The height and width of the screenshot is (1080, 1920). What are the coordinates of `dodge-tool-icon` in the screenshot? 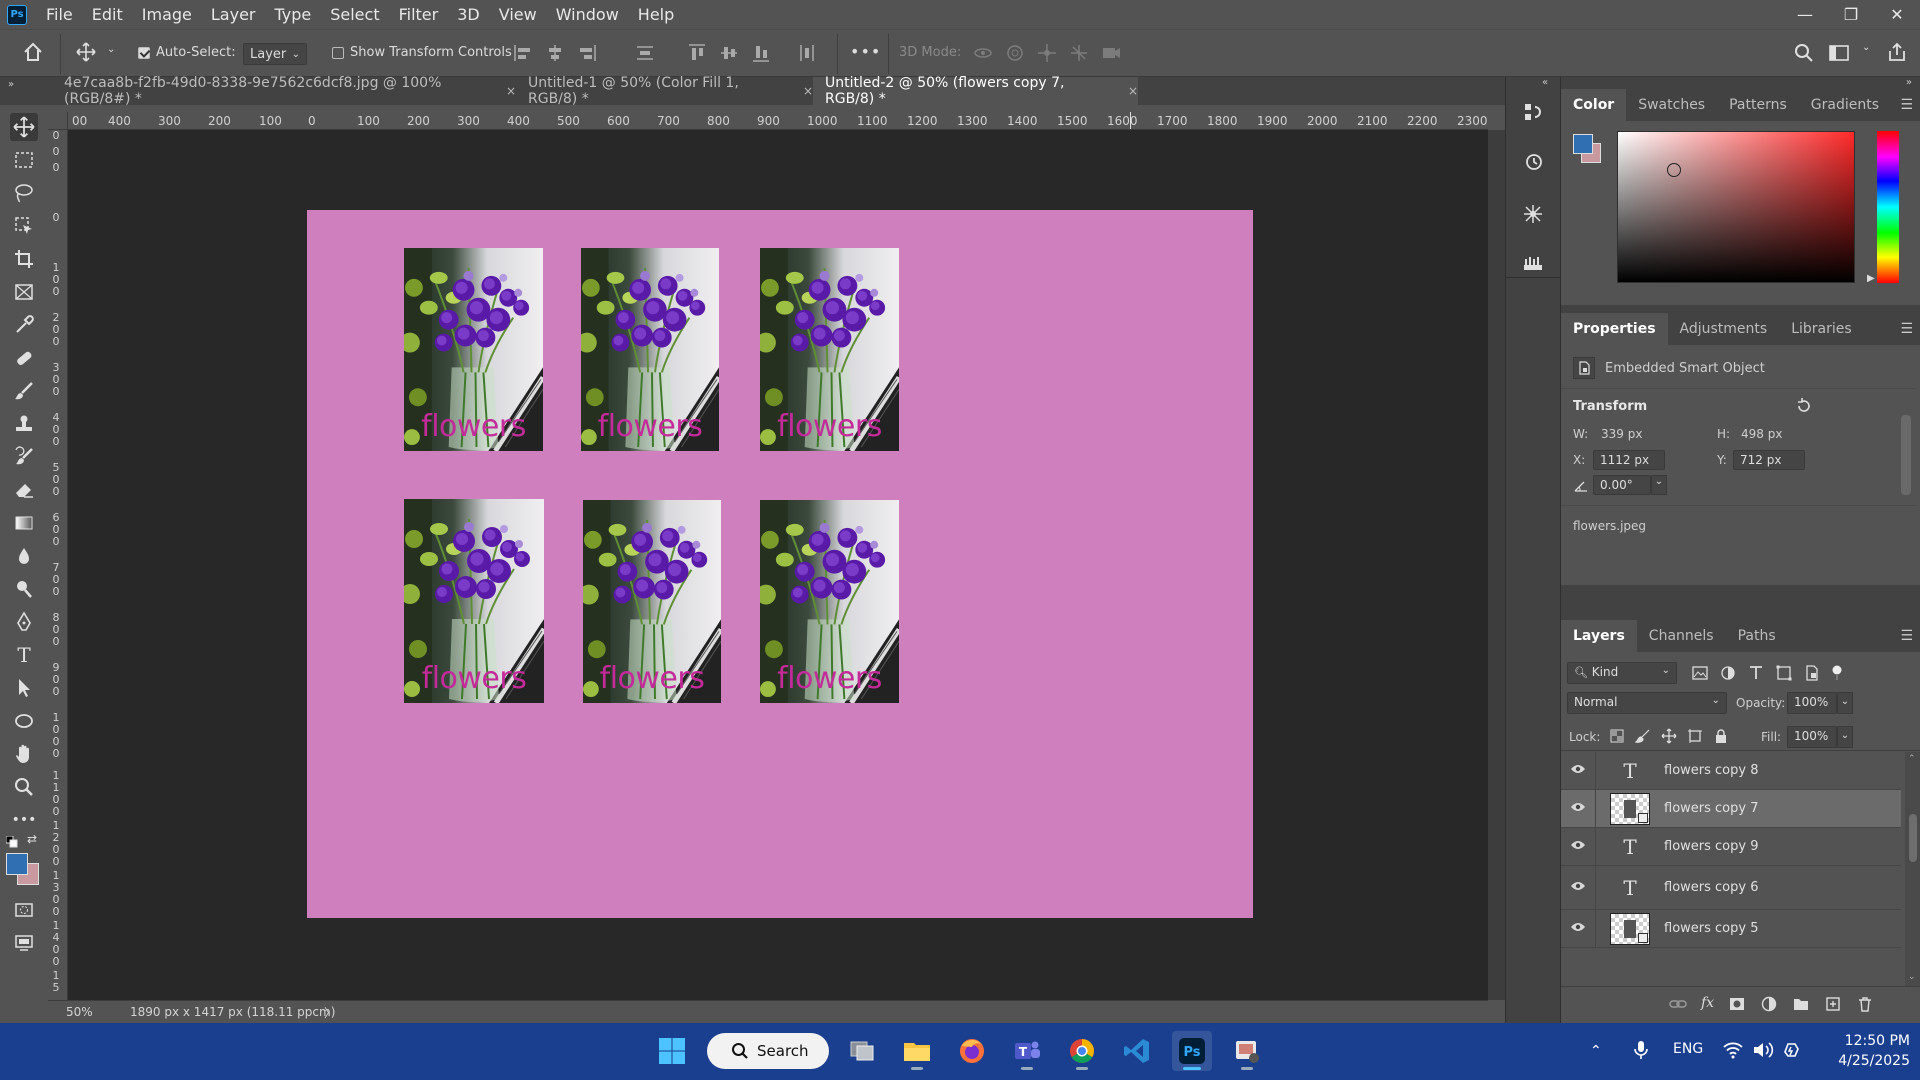 It's located at (24, 589).